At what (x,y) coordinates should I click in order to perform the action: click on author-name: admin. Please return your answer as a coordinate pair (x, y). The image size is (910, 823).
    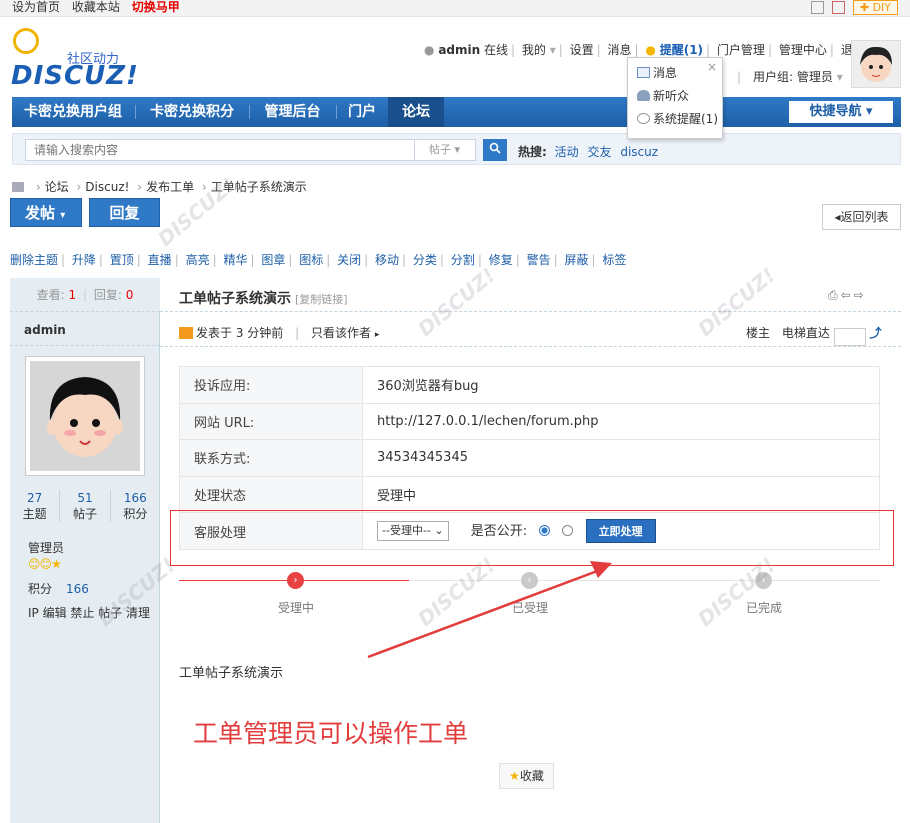
    Looking at the image, I should click on (45, 330).